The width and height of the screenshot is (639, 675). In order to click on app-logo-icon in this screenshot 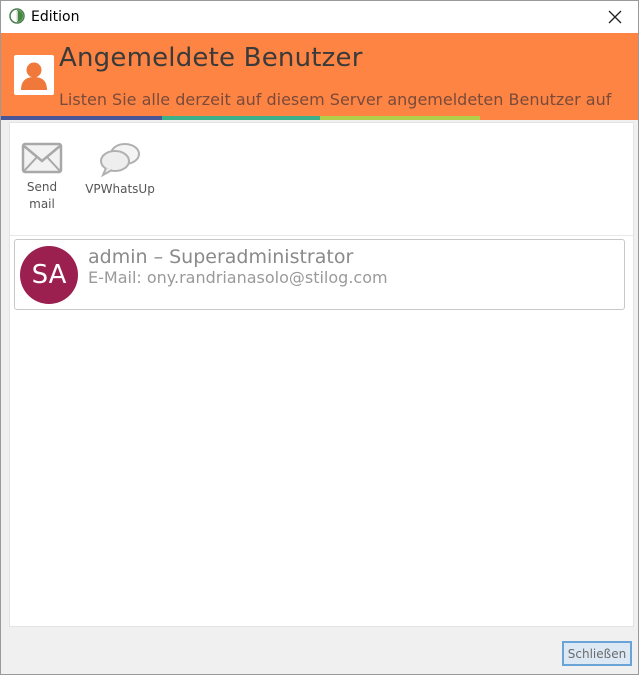, I will do `click(17, 16)`.